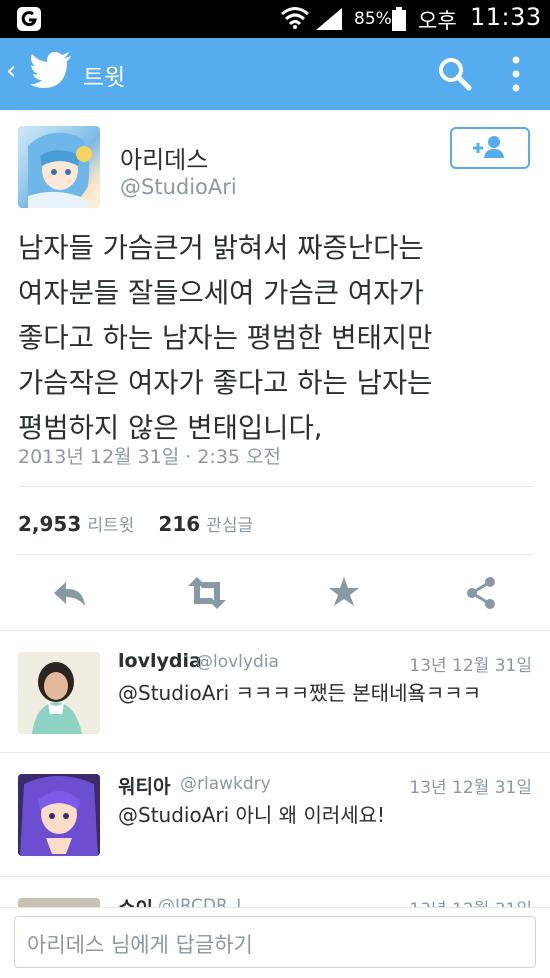  I want to click on share-icon, so click(481, 593).